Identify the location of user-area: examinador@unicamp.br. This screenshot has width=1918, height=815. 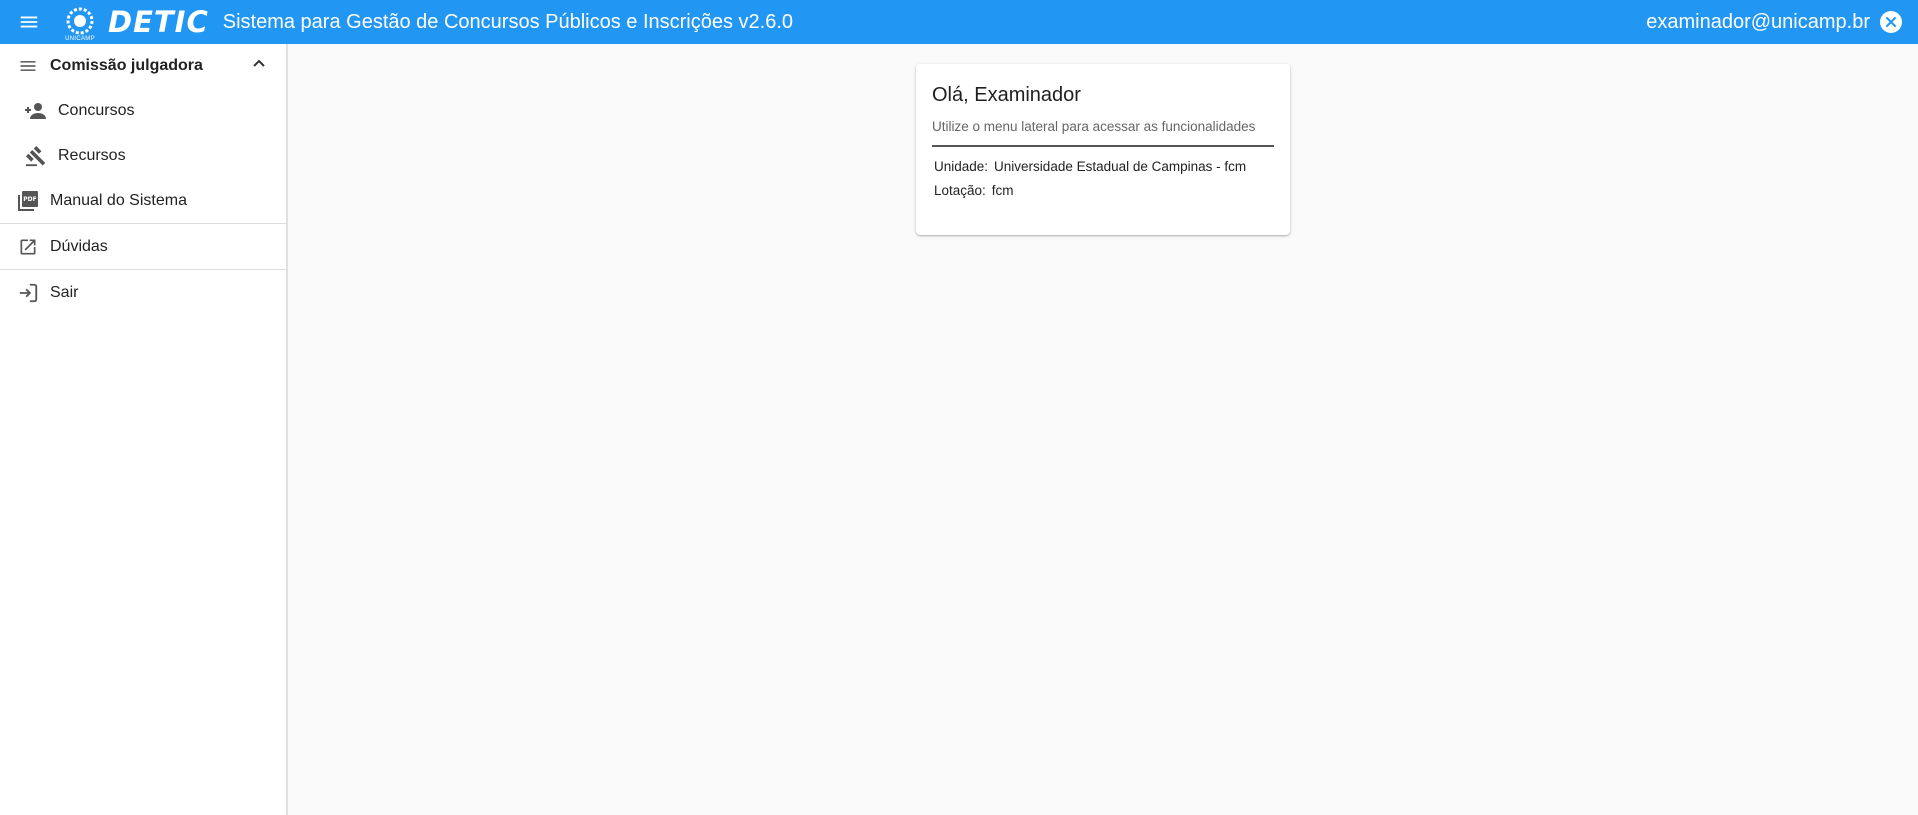
(1782, 22).